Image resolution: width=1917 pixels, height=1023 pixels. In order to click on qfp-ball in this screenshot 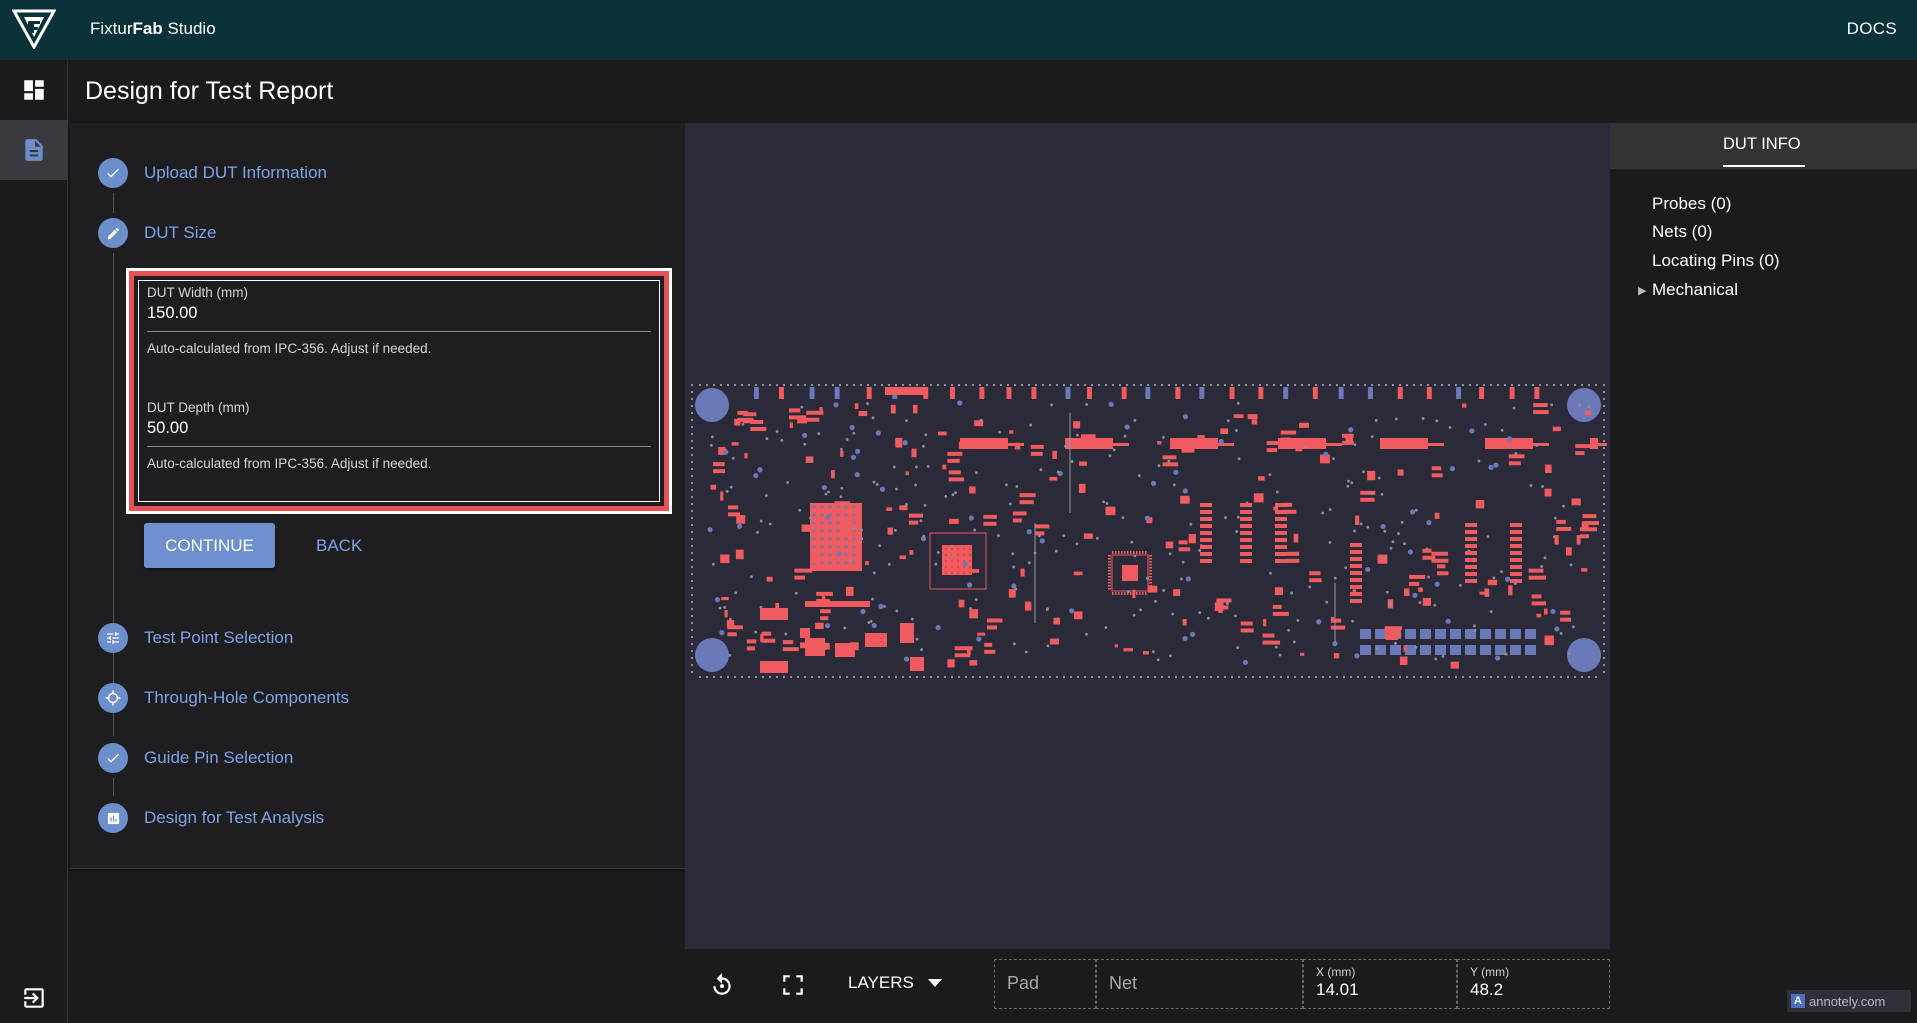, I will do `click(970, 567)`.